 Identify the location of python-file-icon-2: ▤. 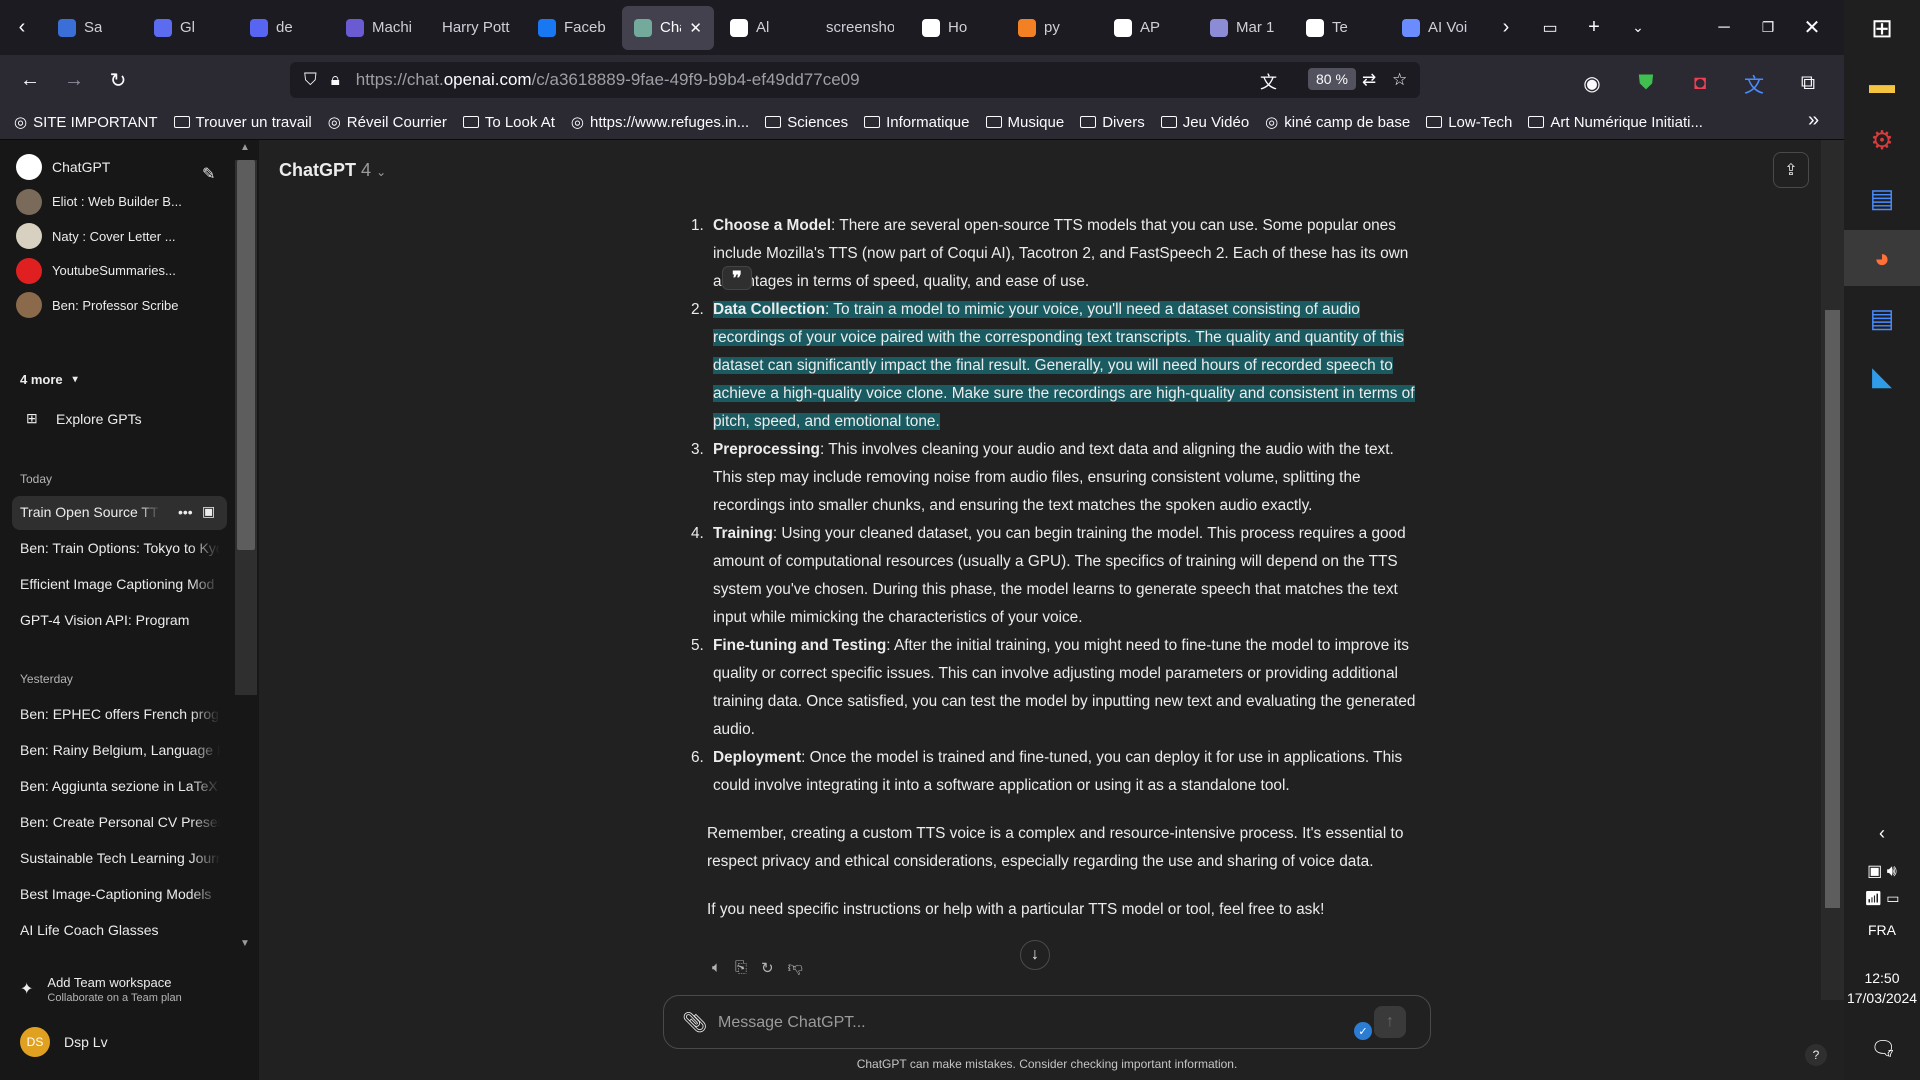
(1882, 318).